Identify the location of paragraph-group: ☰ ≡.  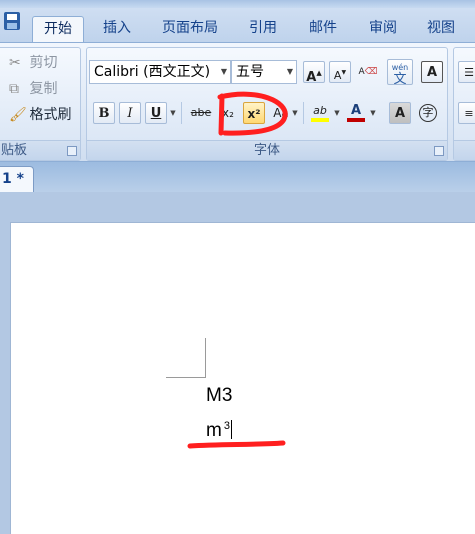
(464, 104).